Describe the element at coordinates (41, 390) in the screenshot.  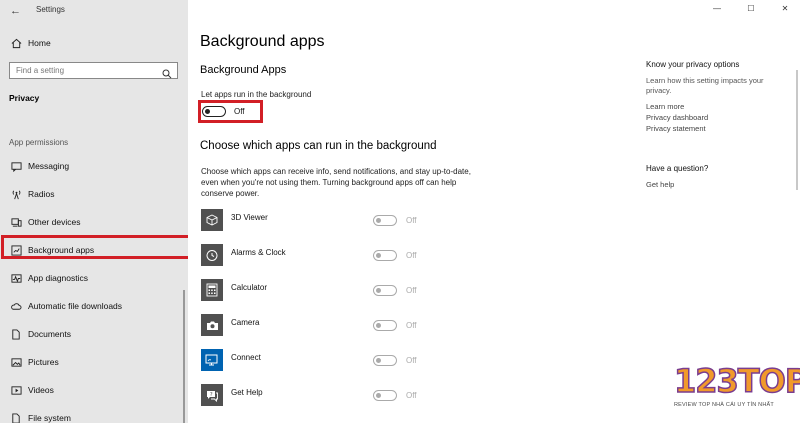
I see `sidebar-item-label: Videos` at that location.